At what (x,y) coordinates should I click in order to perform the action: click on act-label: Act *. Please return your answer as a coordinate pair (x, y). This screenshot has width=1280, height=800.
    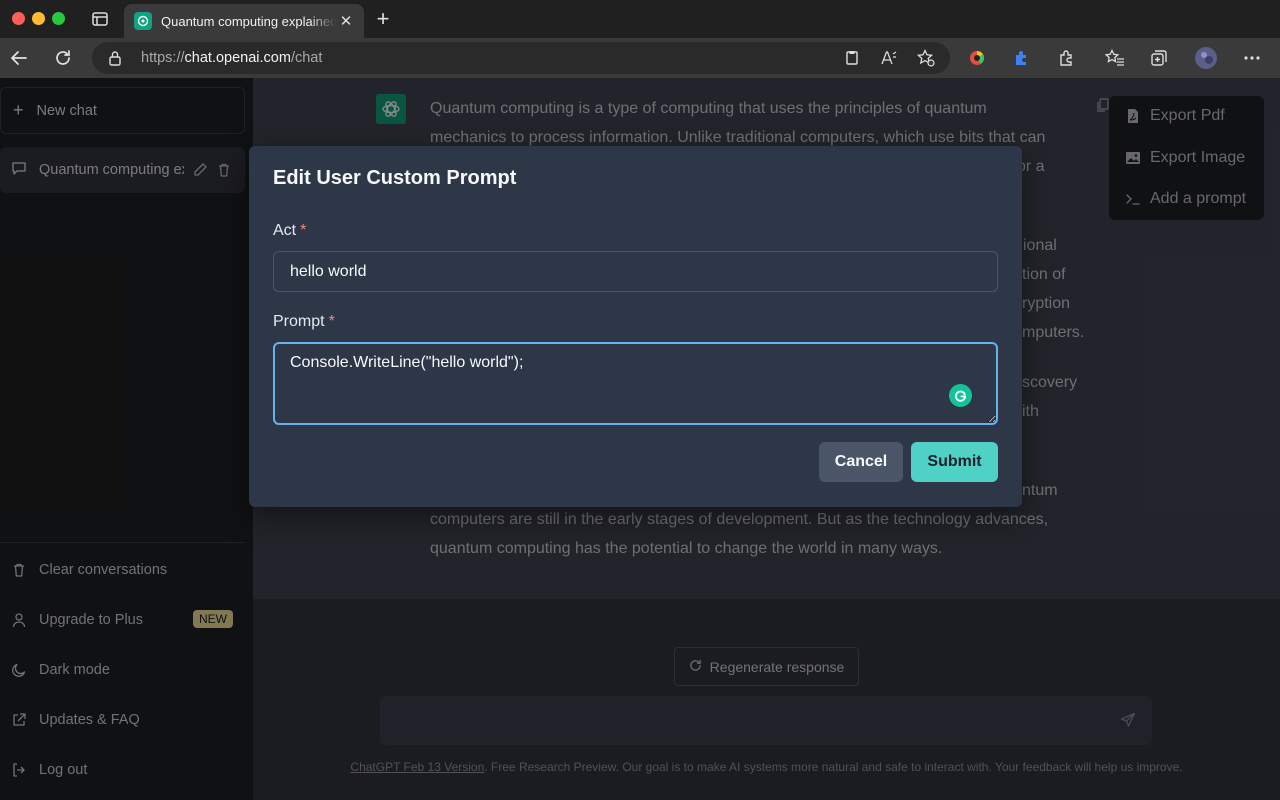
    Looking at the image, I should click on (290, 230).